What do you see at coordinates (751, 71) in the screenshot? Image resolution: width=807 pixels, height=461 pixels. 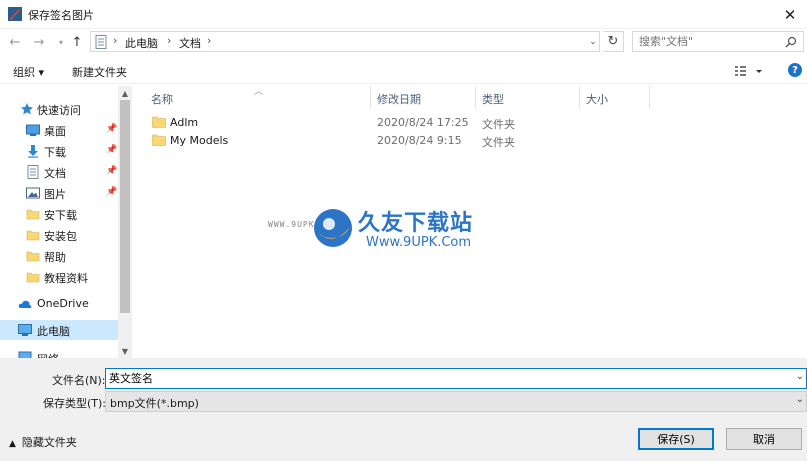 I see `view-options-icon` at bounding box center [751, 71].